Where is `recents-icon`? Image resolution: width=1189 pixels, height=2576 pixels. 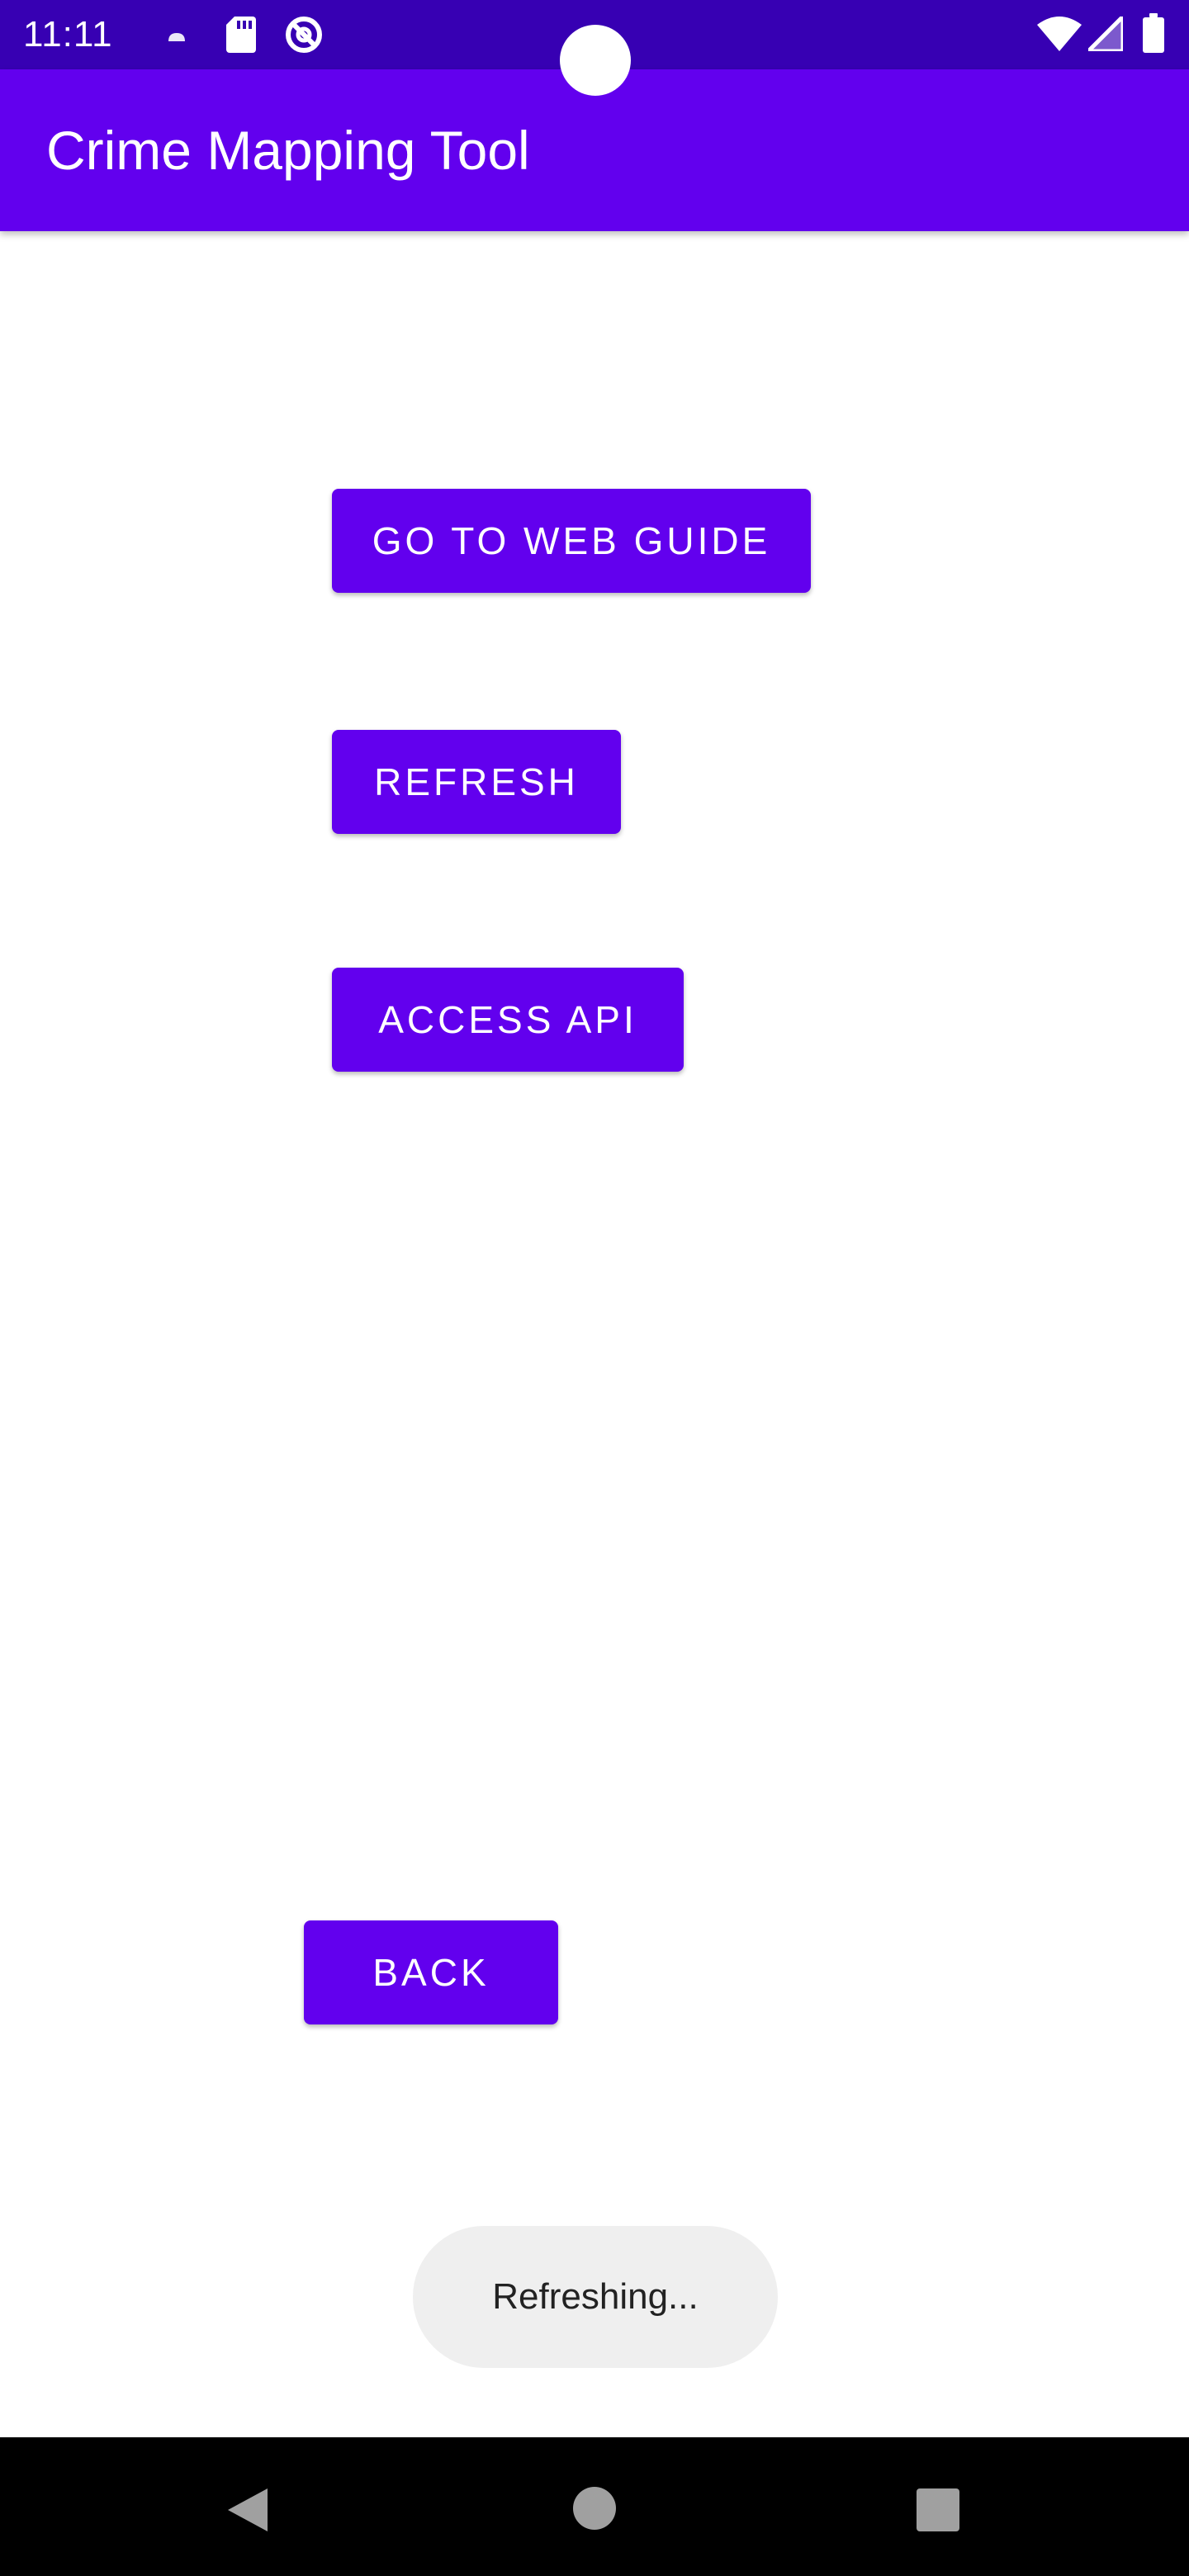
recents-icon is located at coordinates (938, 2509).